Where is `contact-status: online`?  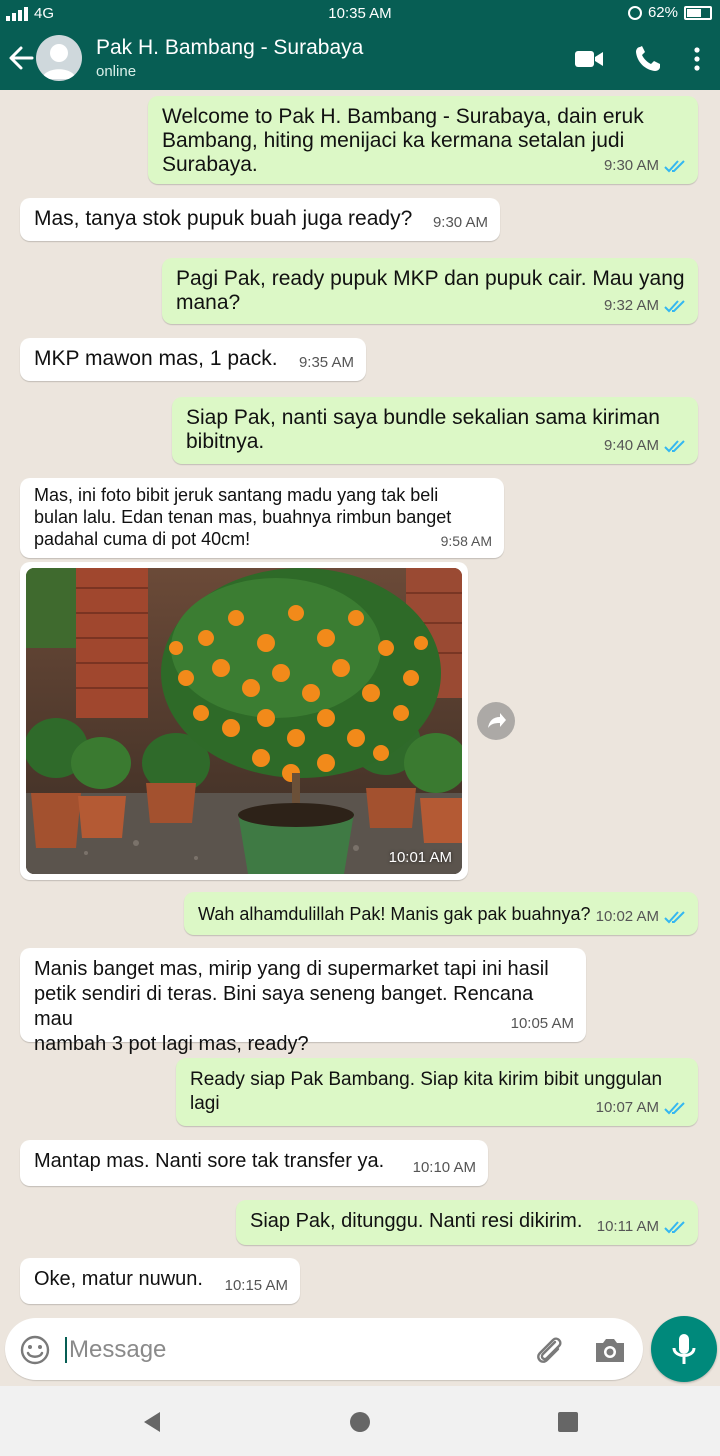
contact-status: online is located at coordinates (116, 71).